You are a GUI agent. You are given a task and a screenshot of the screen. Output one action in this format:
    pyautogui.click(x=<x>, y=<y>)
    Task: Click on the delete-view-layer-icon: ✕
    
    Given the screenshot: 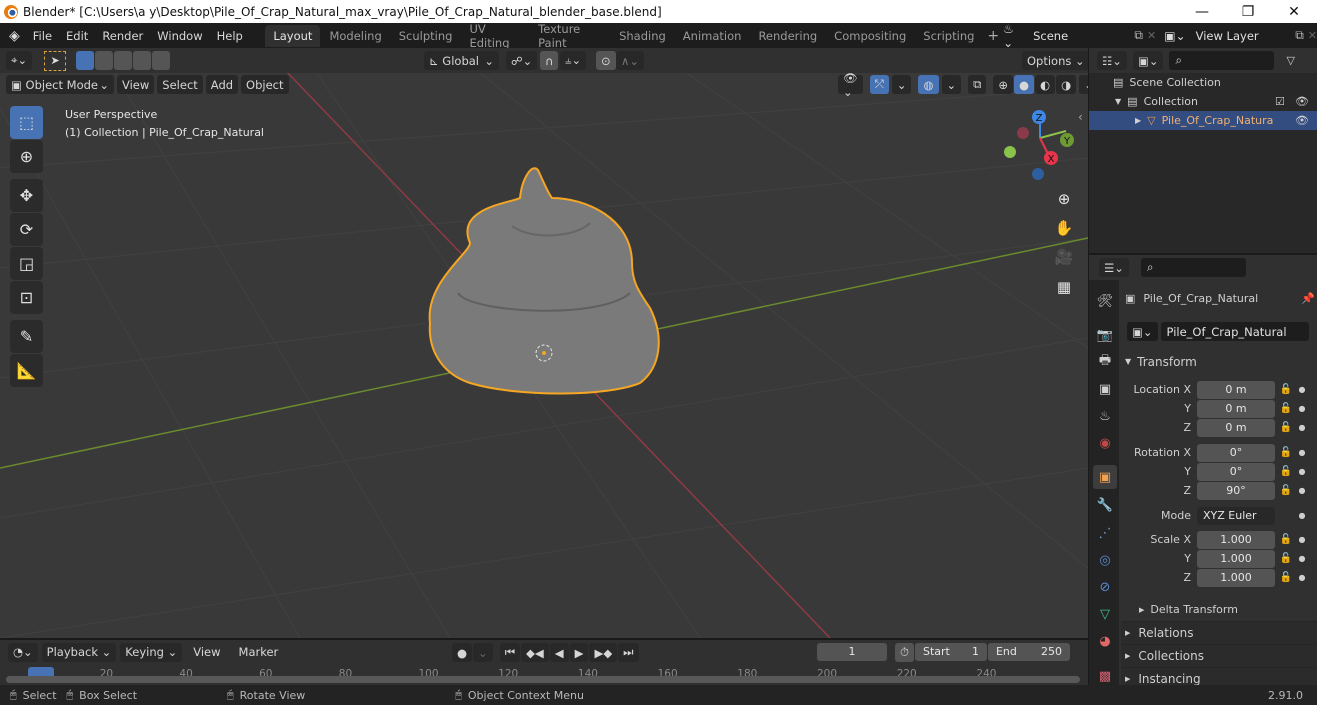 What is the action you would take?
    pyautogui.click(x=1312, y=35)
    